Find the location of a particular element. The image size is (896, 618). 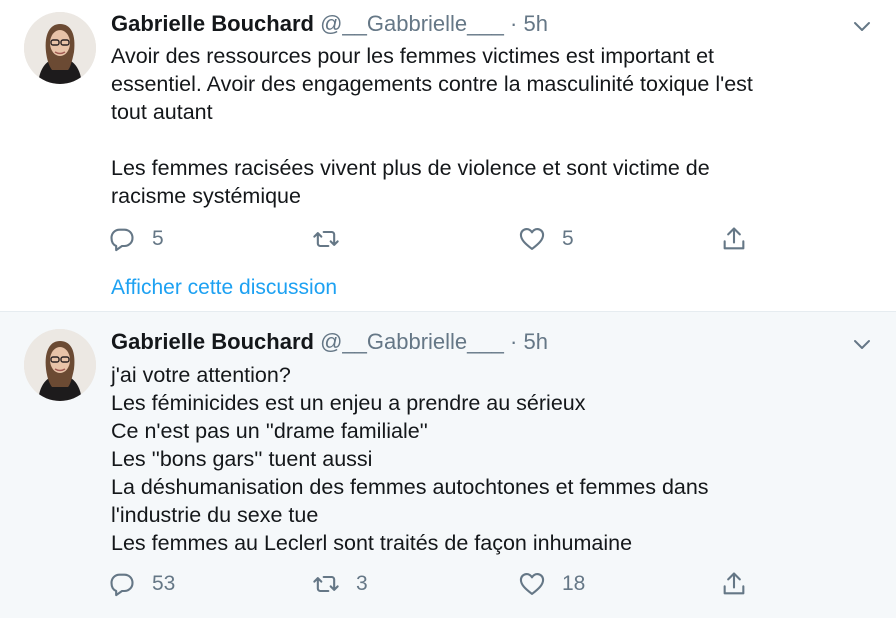

reply-count: 53 is located at coordinates (164, 583).